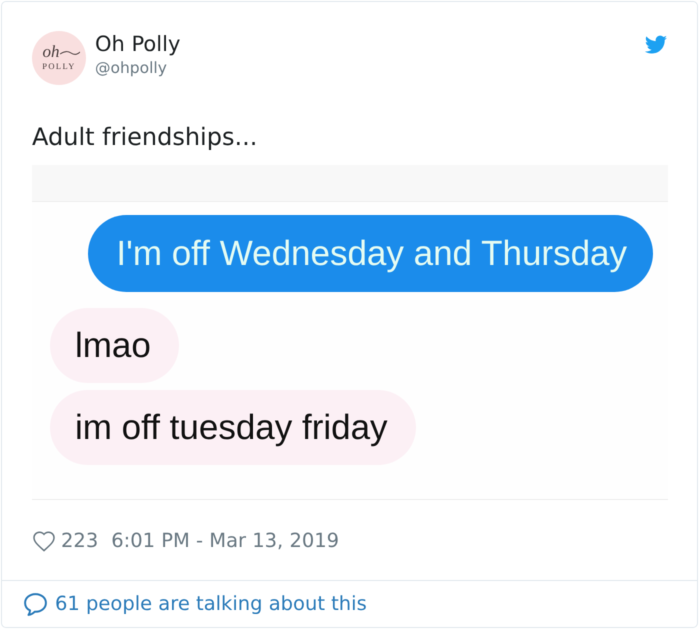 The width and height of the screenshot is (700, 629). Describe the element at coordinates (225, 541) in the screenshot. I see `timestamp-link: 6:01 PM - Mar 13, 2019` at that location.